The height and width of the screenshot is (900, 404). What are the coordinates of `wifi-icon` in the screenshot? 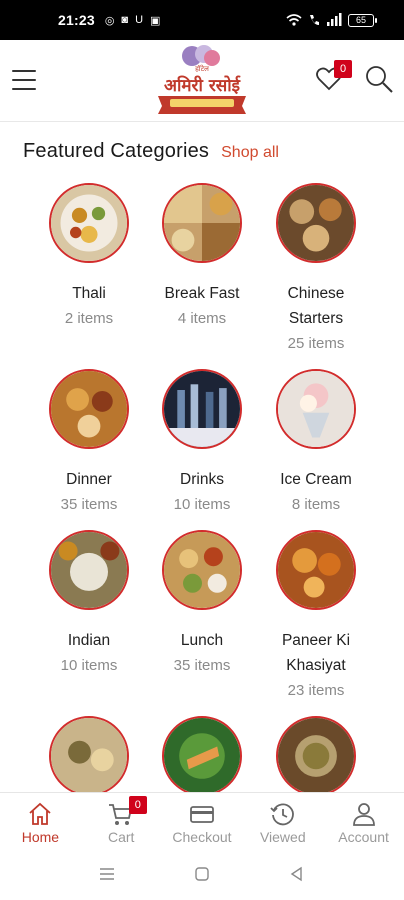 It's located at (294, 20).